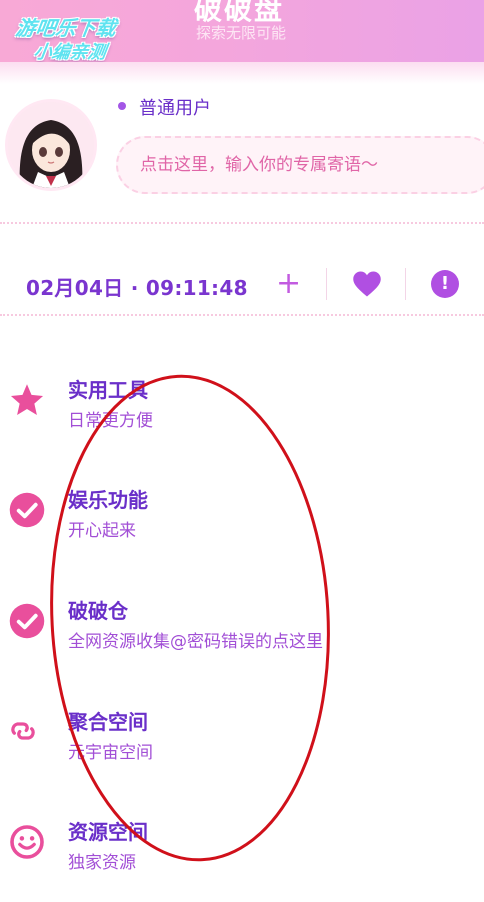 Image resolution: width=484 pixels, height=902 pixels. I want to click on avatar-illustration, so click(51, 145).